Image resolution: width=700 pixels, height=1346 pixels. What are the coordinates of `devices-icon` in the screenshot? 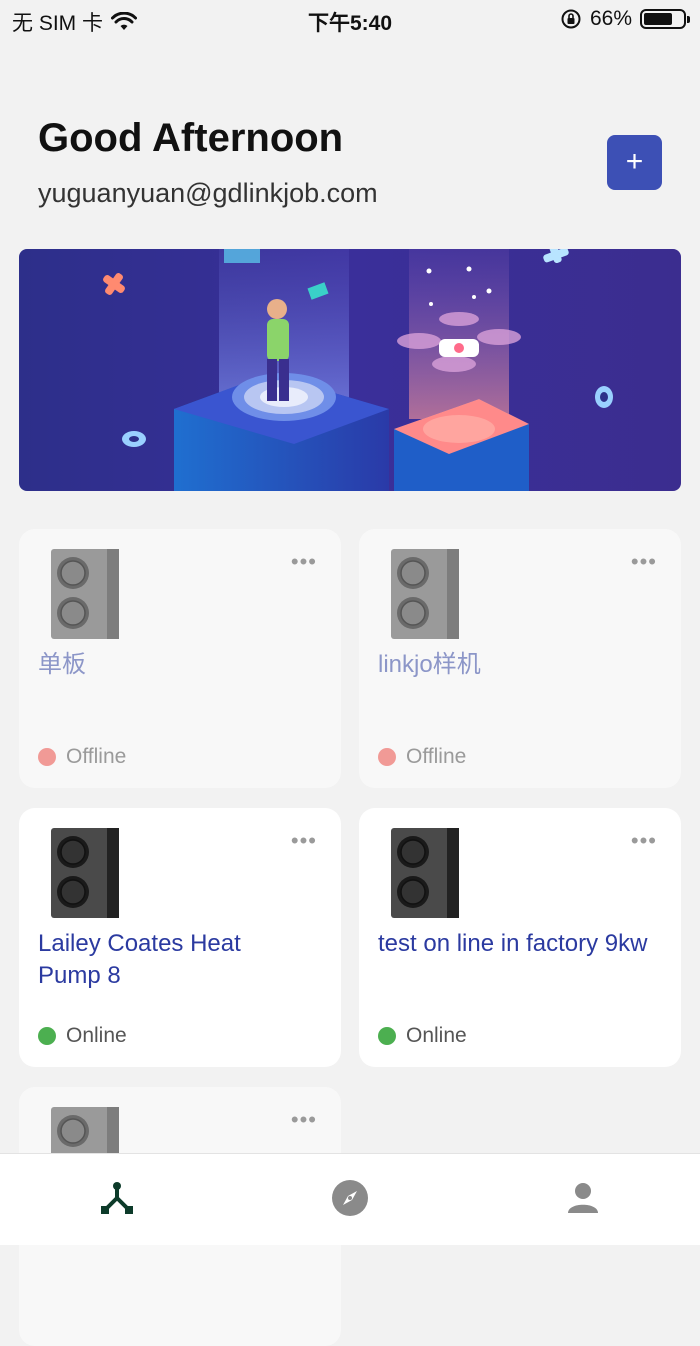 It's located at (117, 1198).